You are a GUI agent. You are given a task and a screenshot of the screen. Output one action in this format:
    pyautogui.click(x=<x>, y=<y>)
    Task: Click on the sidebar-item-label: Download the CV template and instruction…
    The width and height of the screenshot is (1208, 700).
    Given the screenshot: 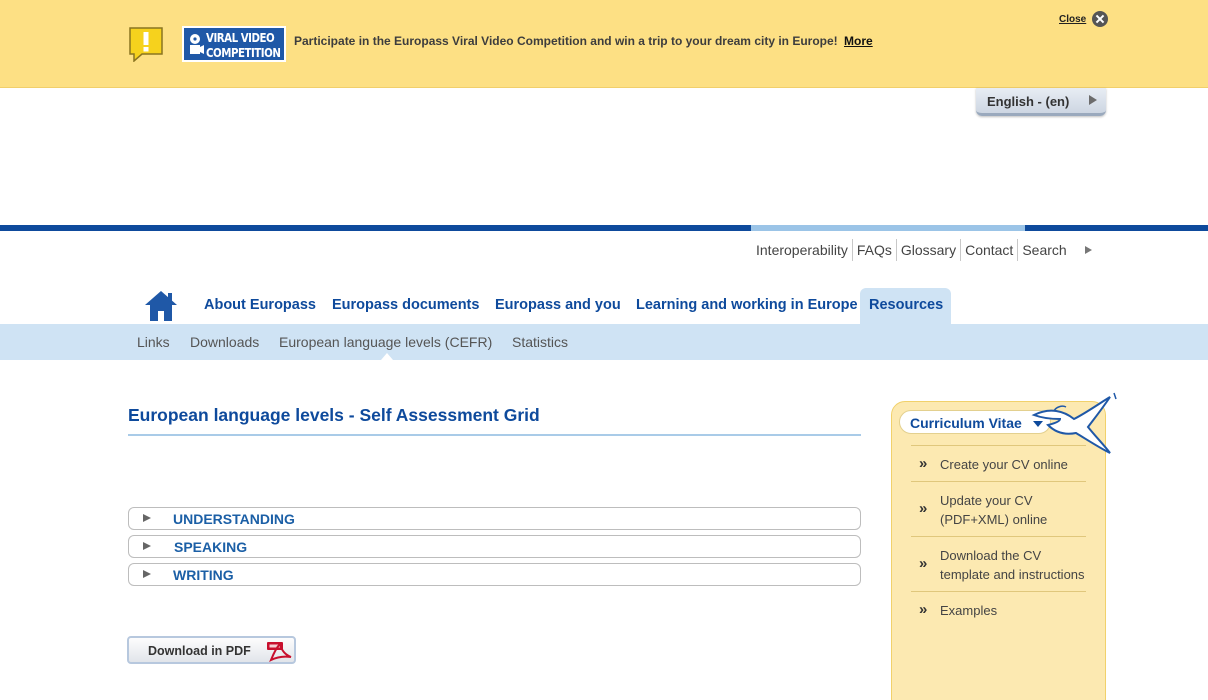 What is the action you would take?
    pyautogui.click(x=1012, y=565)
    